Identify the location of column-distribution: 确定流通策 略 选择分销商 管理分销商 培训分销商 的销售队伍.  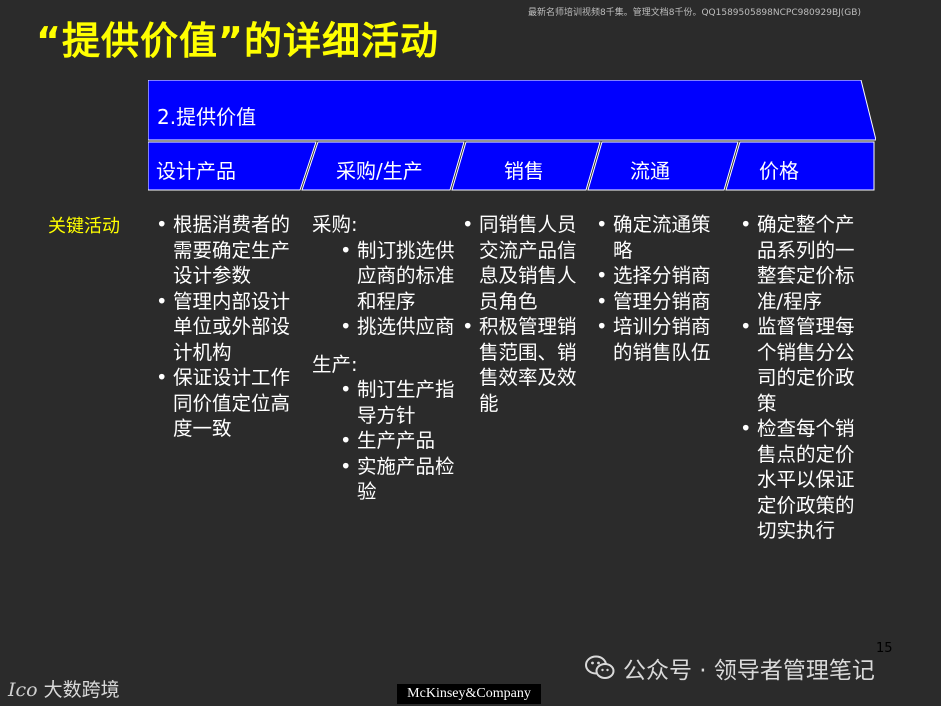
(663, 288).